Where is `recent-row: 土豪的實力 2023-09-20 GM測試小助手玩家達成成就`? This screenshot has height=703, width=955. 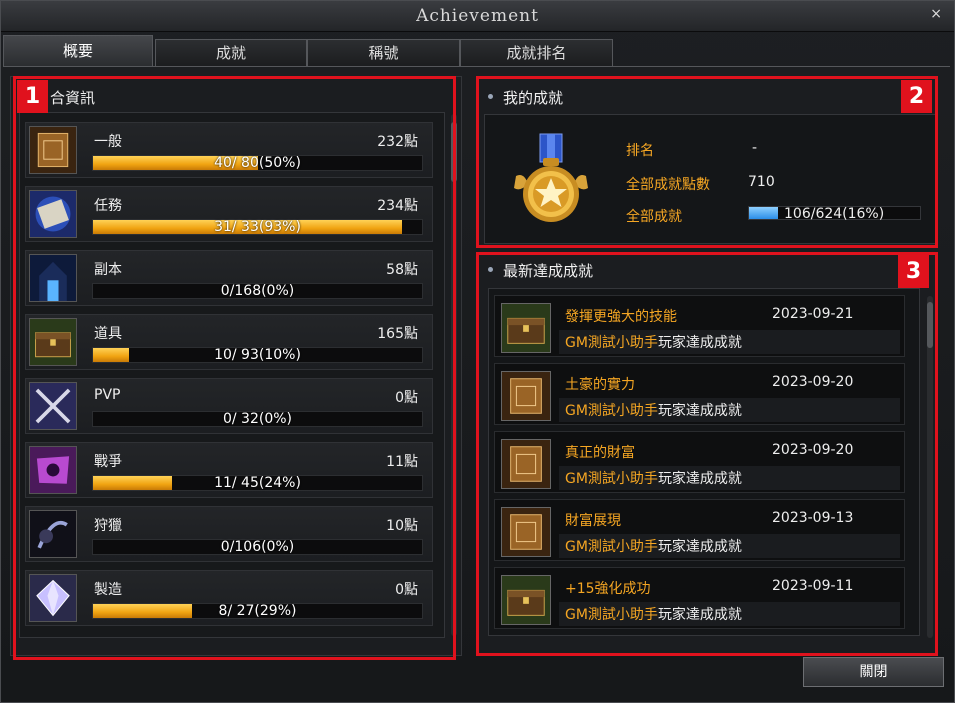
recent-row: 土豪的實力 2023-09-20 GM測試小助手玩家達成成就 is located at coordinates (699, 394).